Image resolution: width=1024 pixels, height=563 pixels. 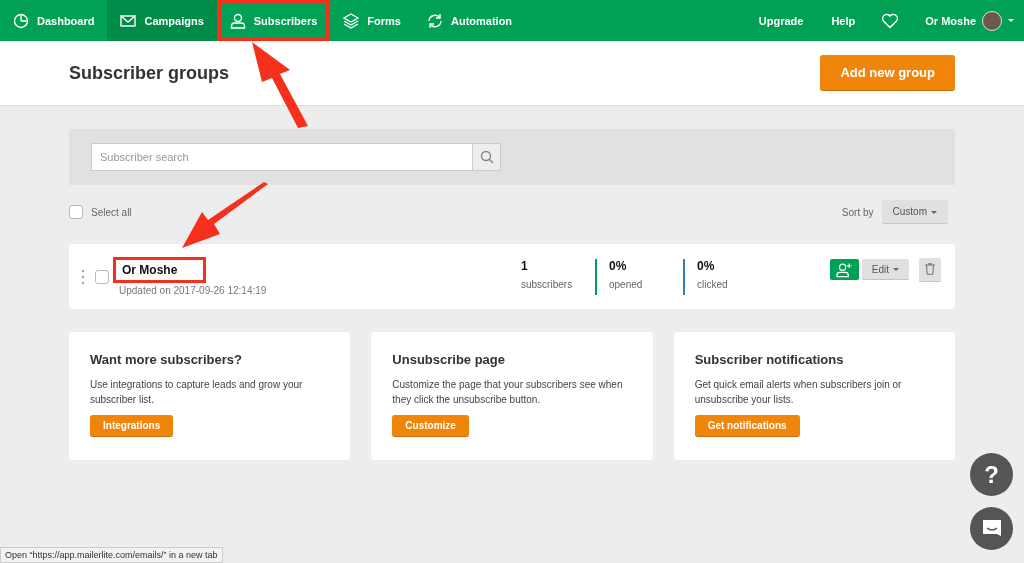 I want to click on layers-icon, so click(x=351, y=20).